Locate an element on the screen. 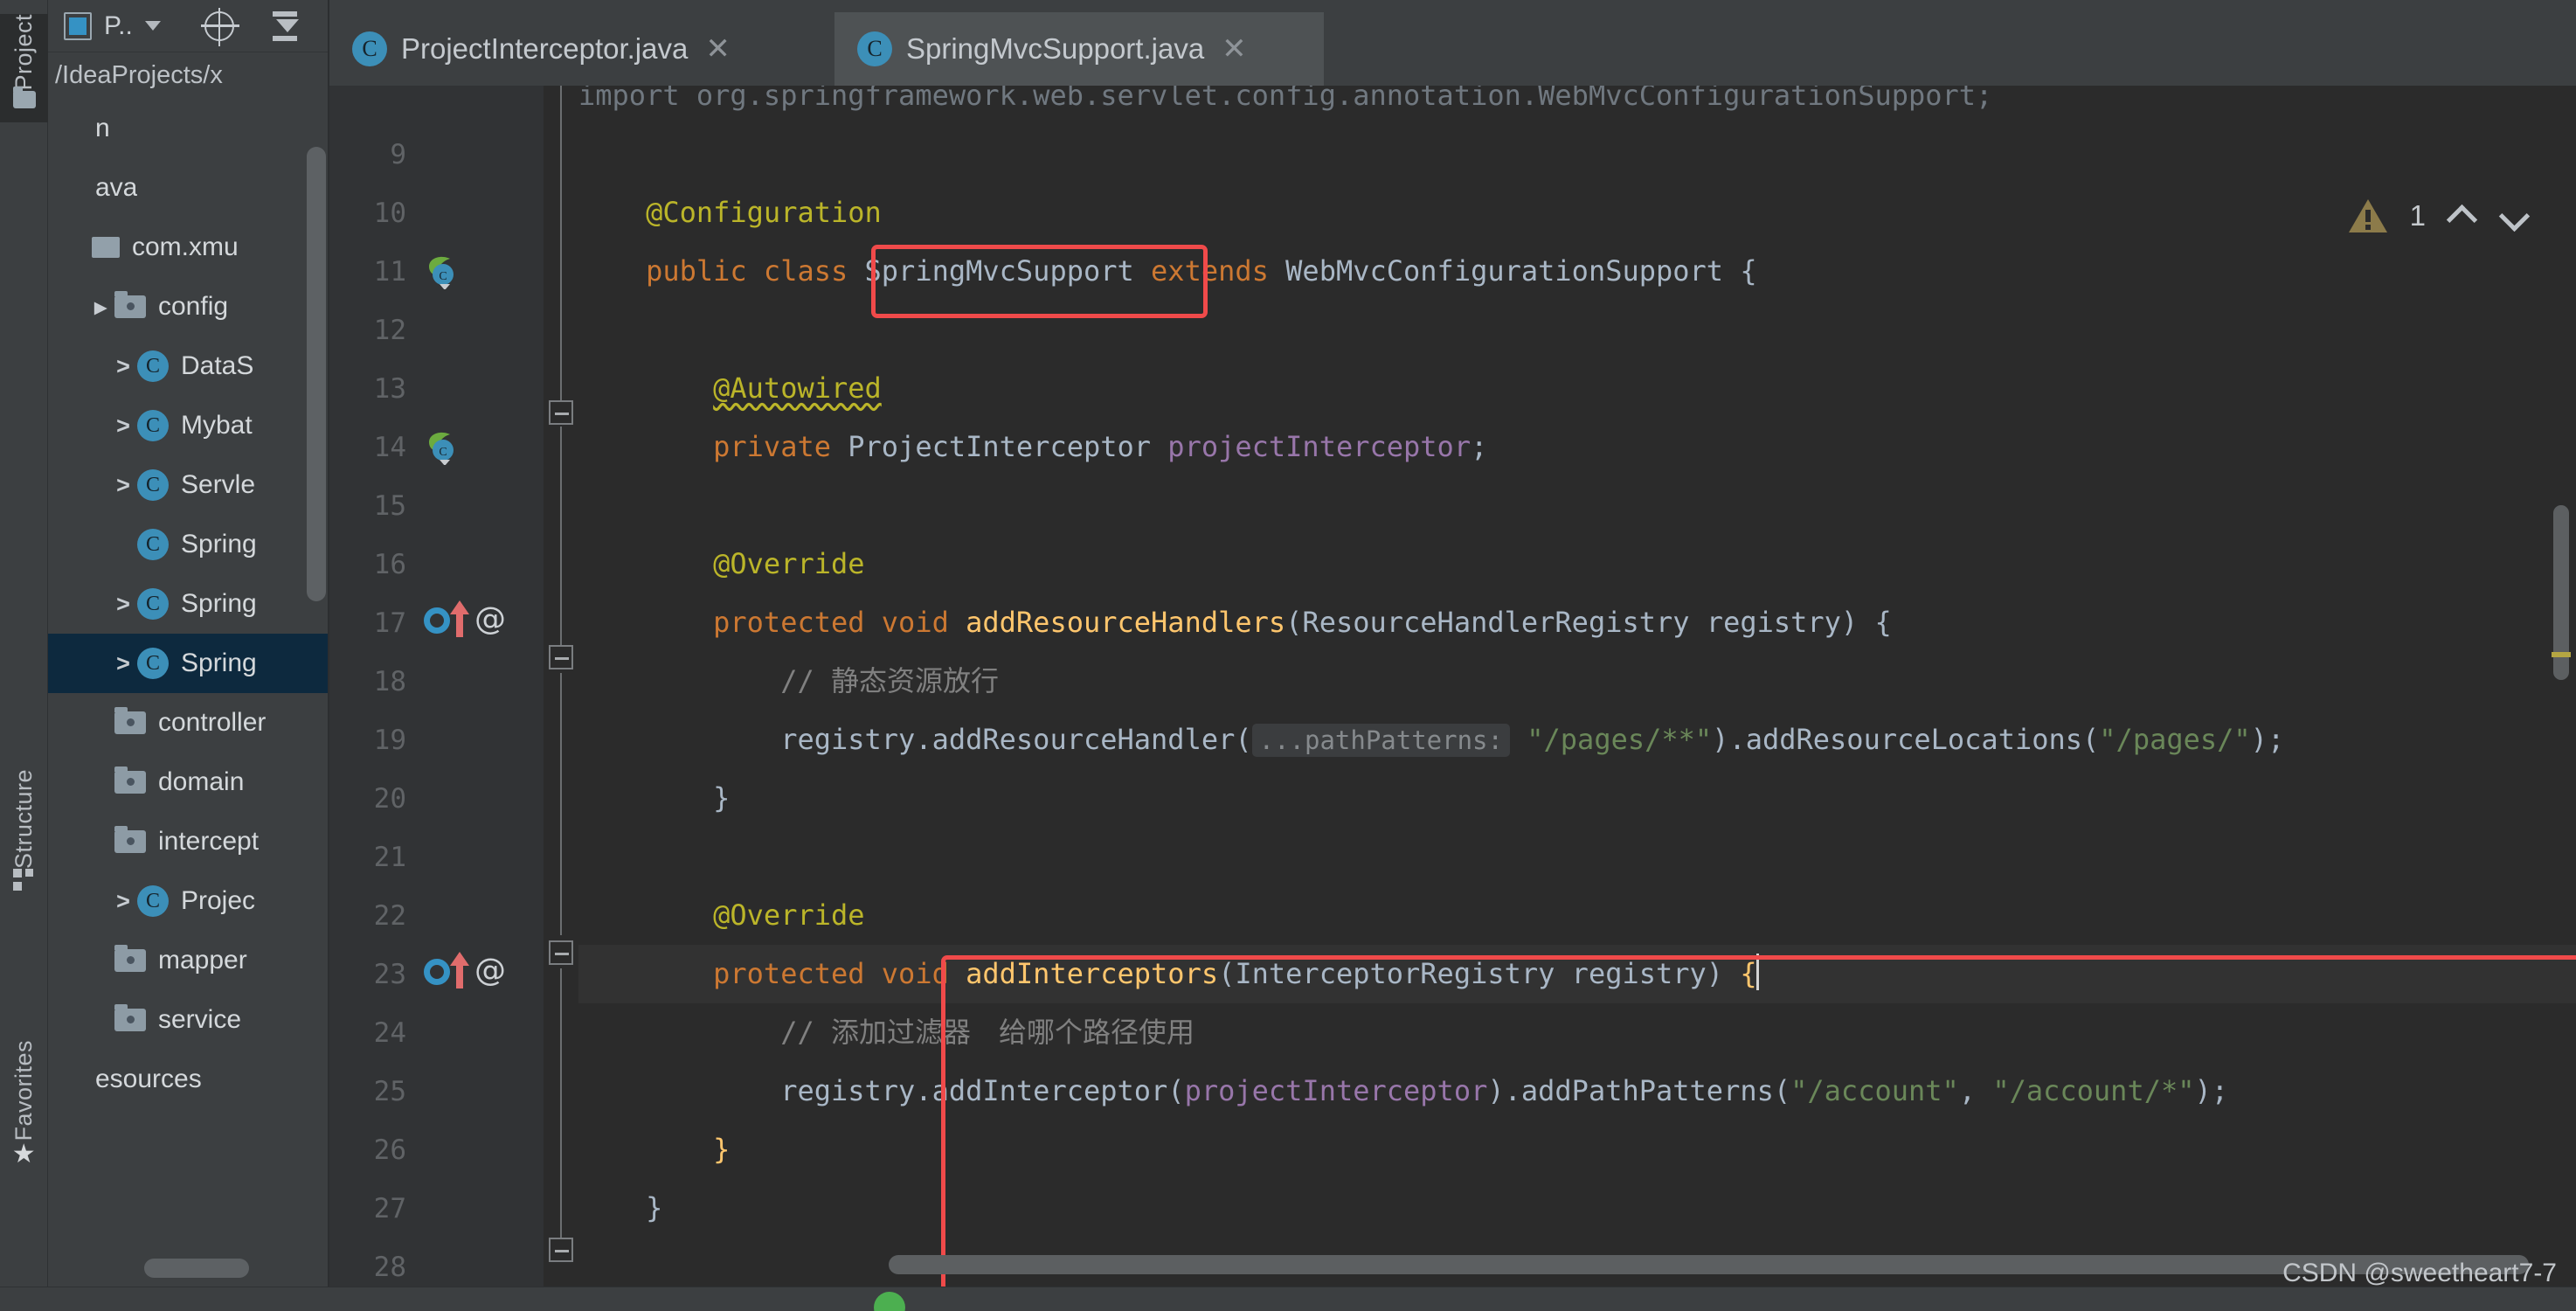 The height and width of the screenshot is (1311, 2576). gutter-line: 17 @ is located at coordinates (436, 622).